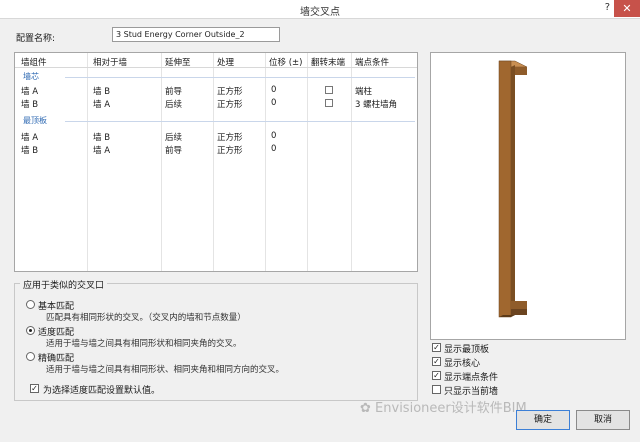  I want to click on show-core-label: 显示核心, so click(462, 362).